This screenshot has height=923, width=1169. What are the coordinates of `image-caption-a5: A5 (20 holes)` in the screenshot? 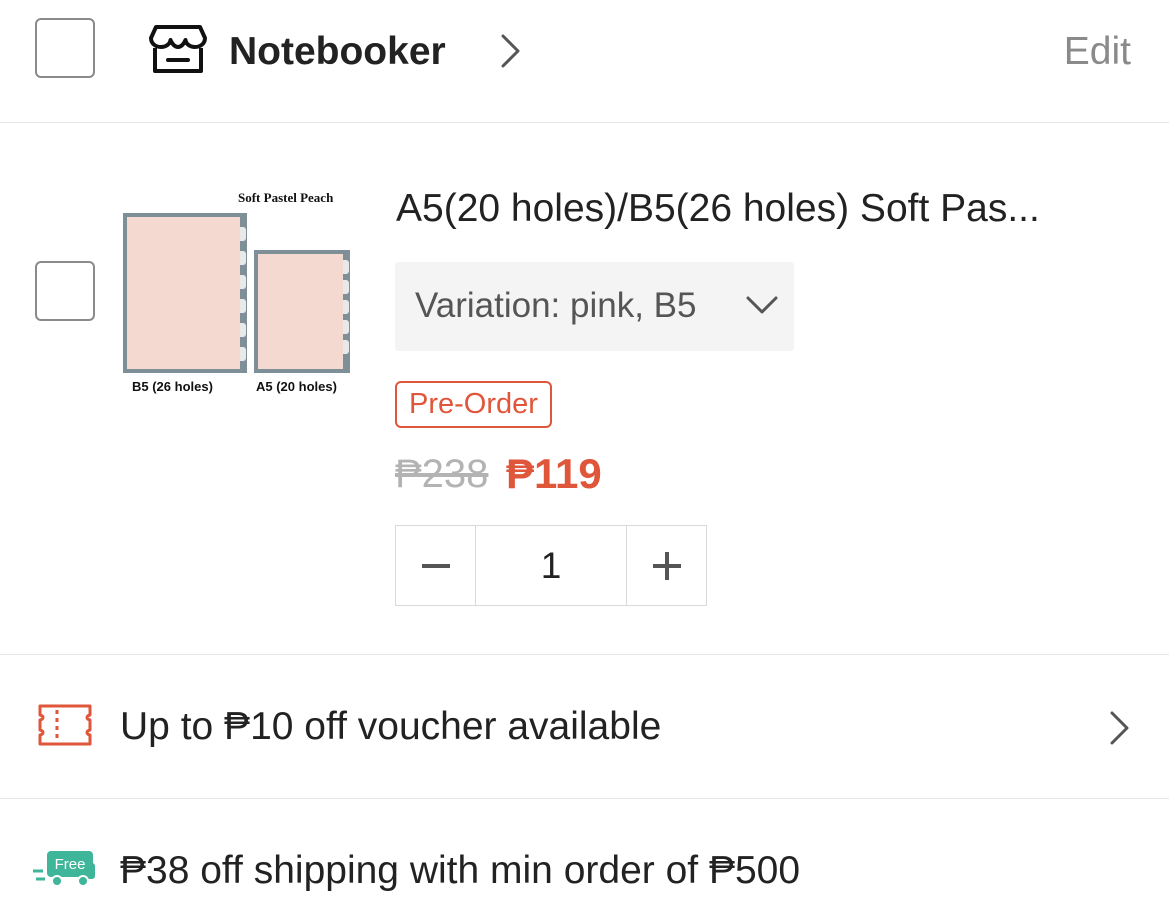 It's located at (296, 386).